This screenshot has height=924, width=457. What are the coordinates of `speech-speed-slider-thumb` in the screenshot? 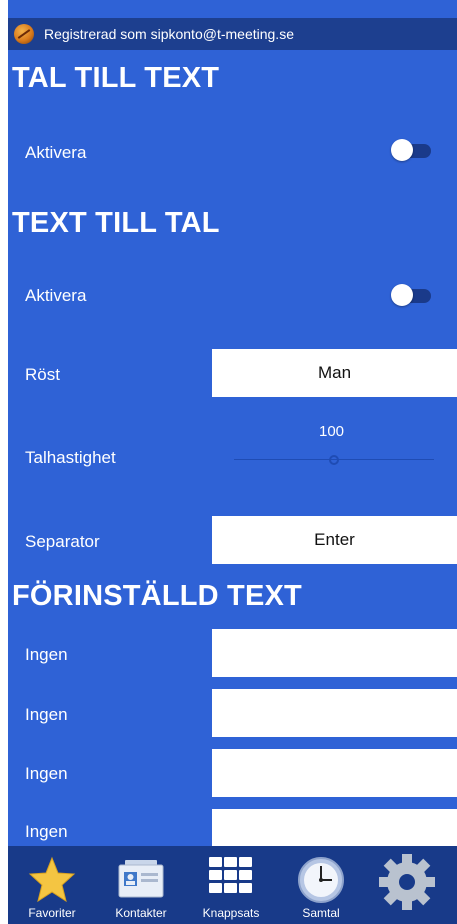 It's located at (334, 460).